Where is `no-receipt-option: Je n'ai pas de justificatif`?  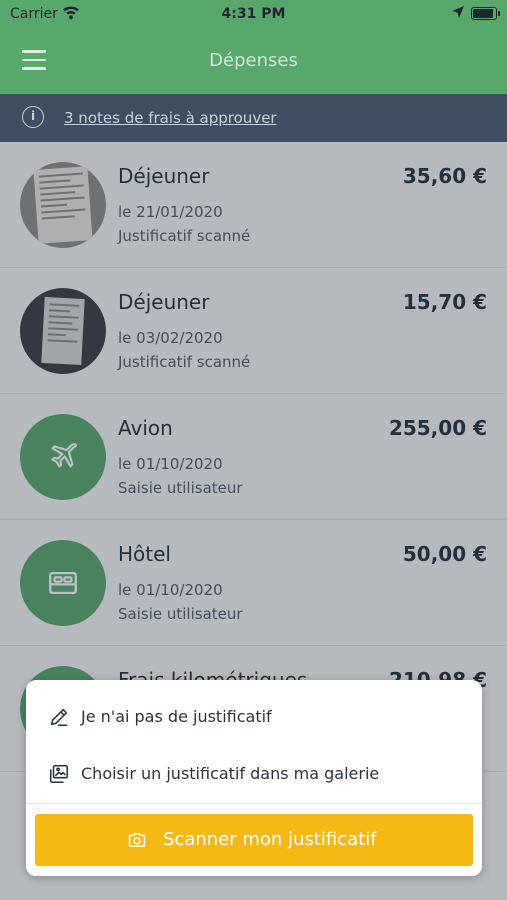
no-receipt-option: Je n'ai pas de justificatif is located at coordinates (254, 718).